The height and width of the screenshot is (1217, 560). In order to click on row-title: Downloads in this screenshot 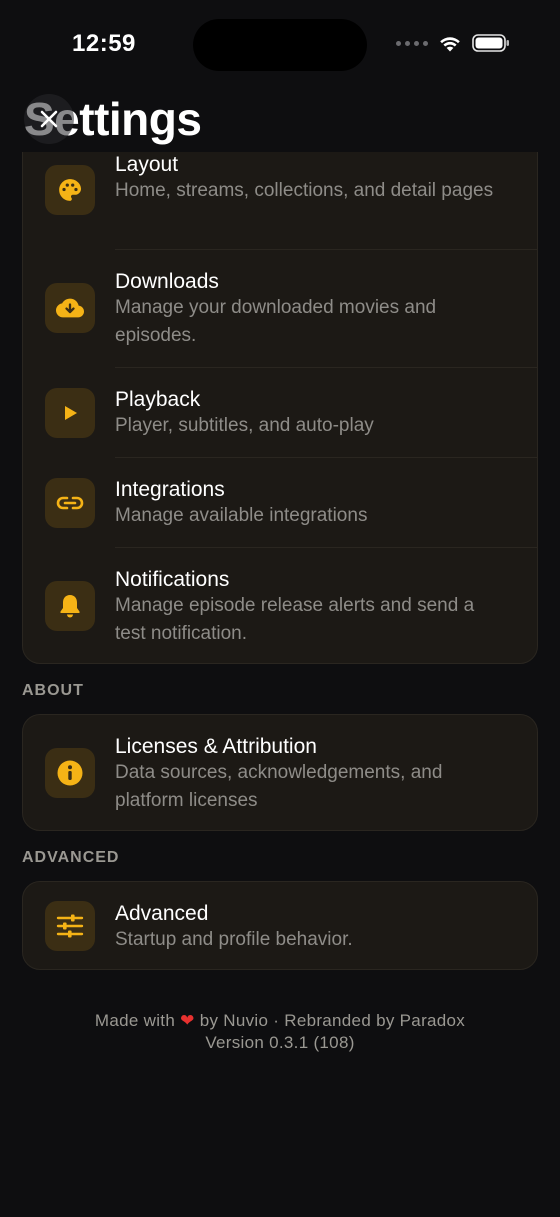, I will do `click(167, 281)`.